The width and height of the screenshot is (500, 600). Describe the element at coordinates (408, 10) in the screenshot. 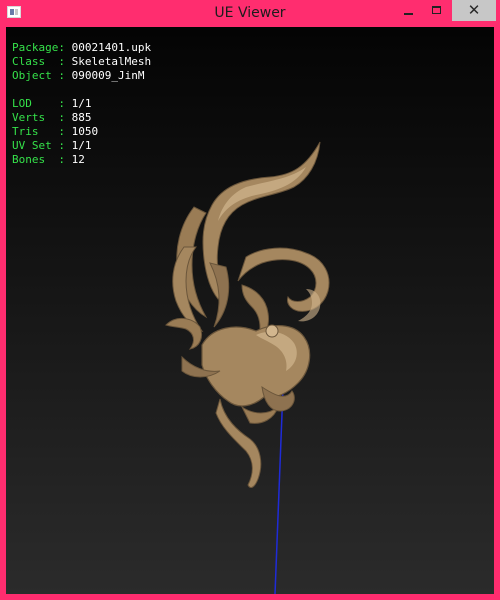

I see `minimize-button` at that location.